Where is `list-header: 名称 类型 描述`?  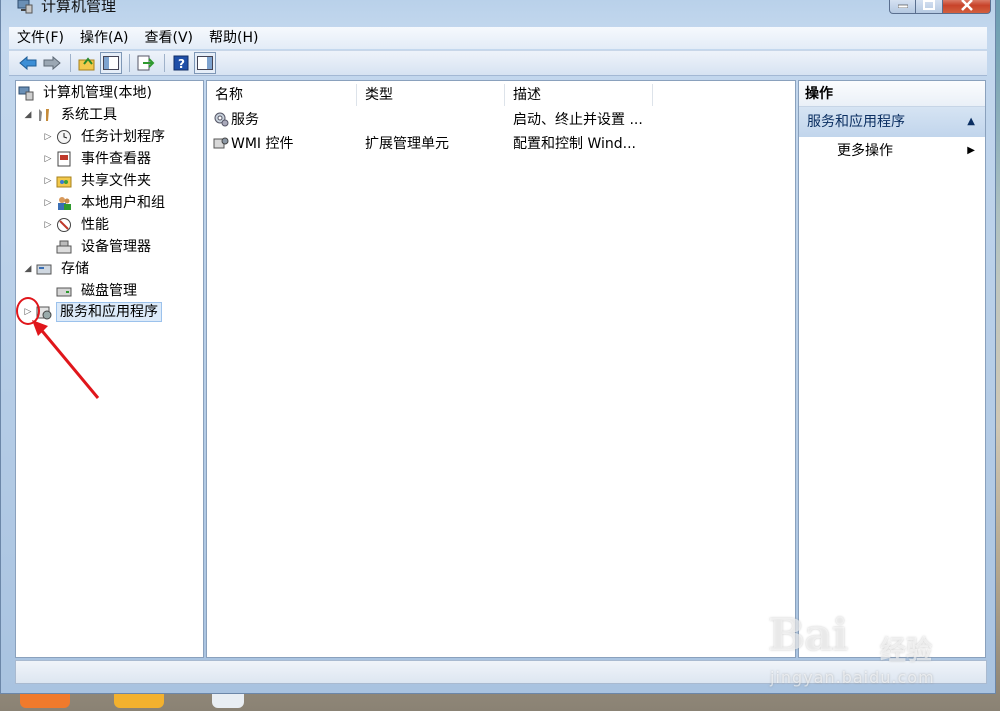
list-header: 名称 类型 描述 is located at coordinates (501, 95).